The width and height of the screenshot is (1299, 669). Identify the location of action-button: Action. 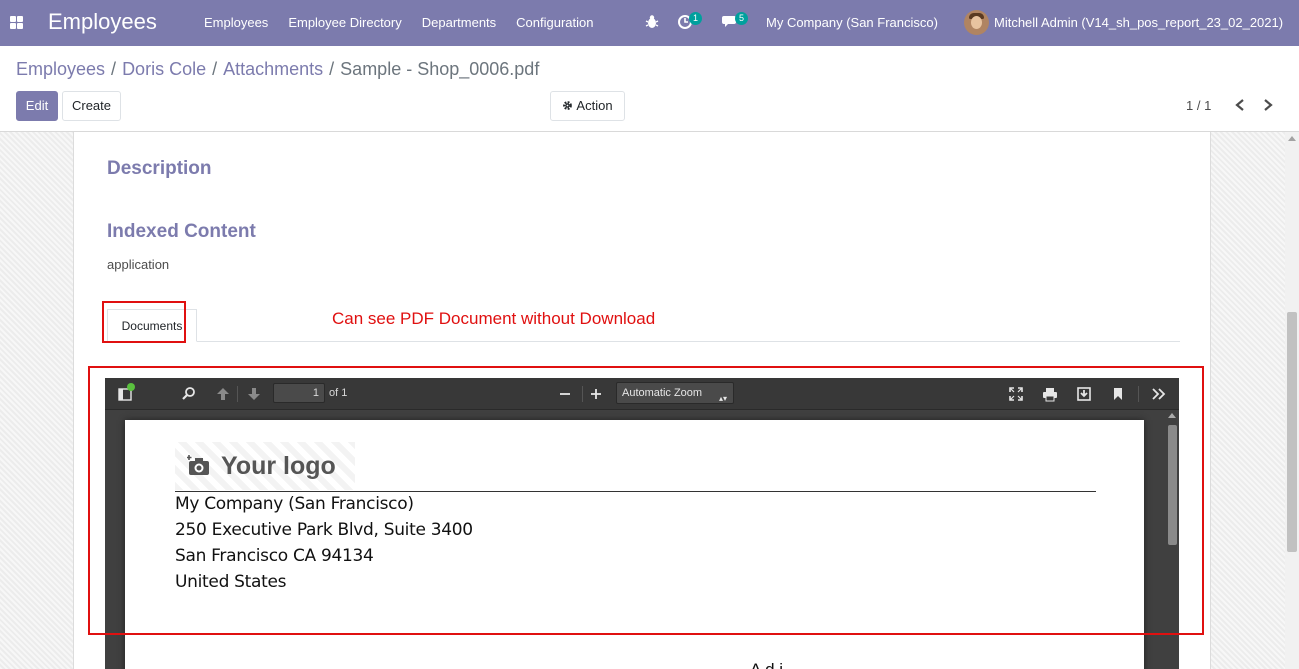
(587, 106).